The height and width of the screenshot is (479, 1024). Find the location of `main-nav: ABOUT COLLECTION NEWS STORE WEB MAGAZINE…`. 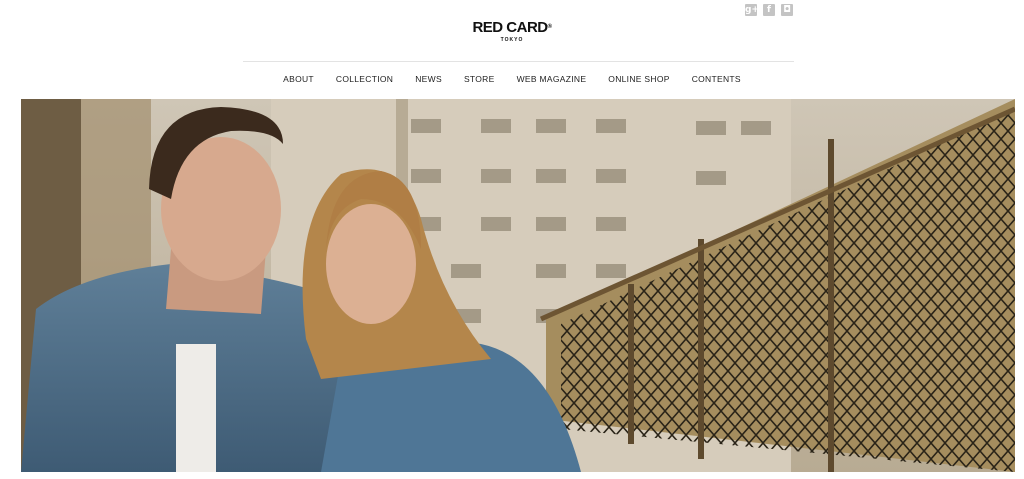

main-nav: ABOUT COLLECTION NEWS STORE WEB MAGAZINE… is located at coordinates (512, 79).